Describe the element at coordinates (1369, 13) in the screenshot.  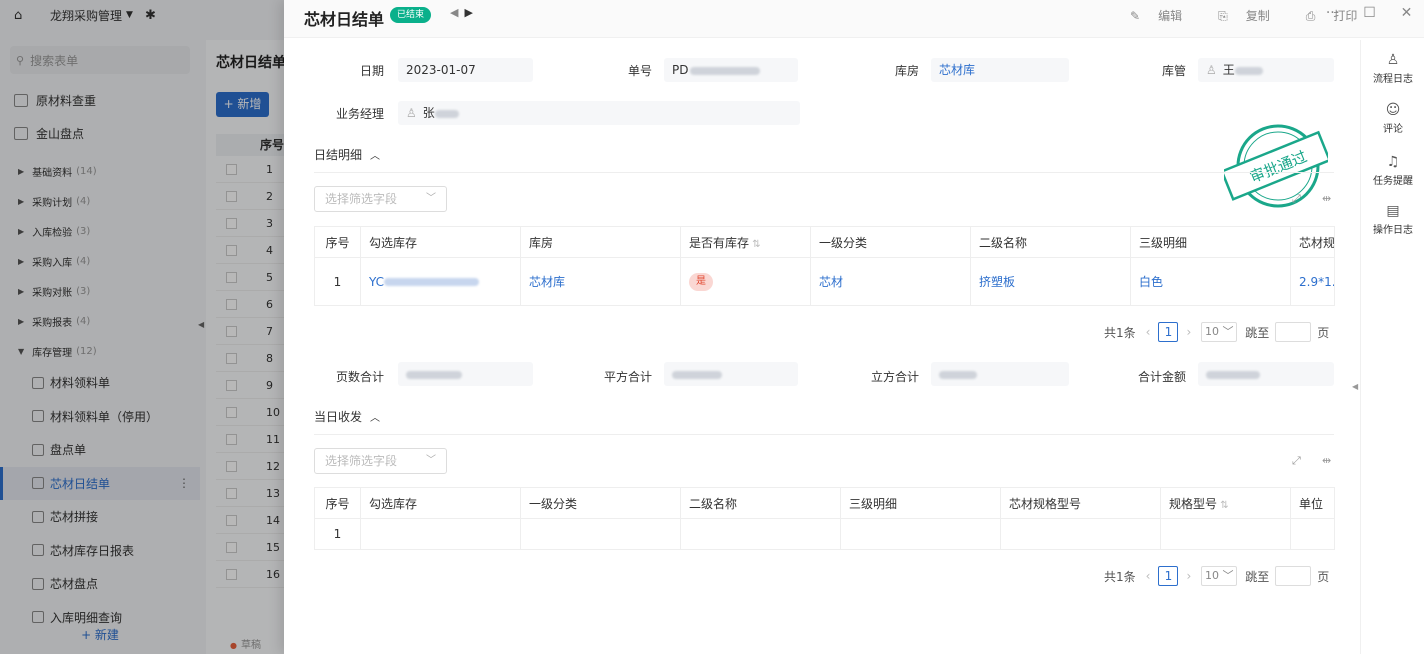
I see `maximize-icon: ☐` at that location.